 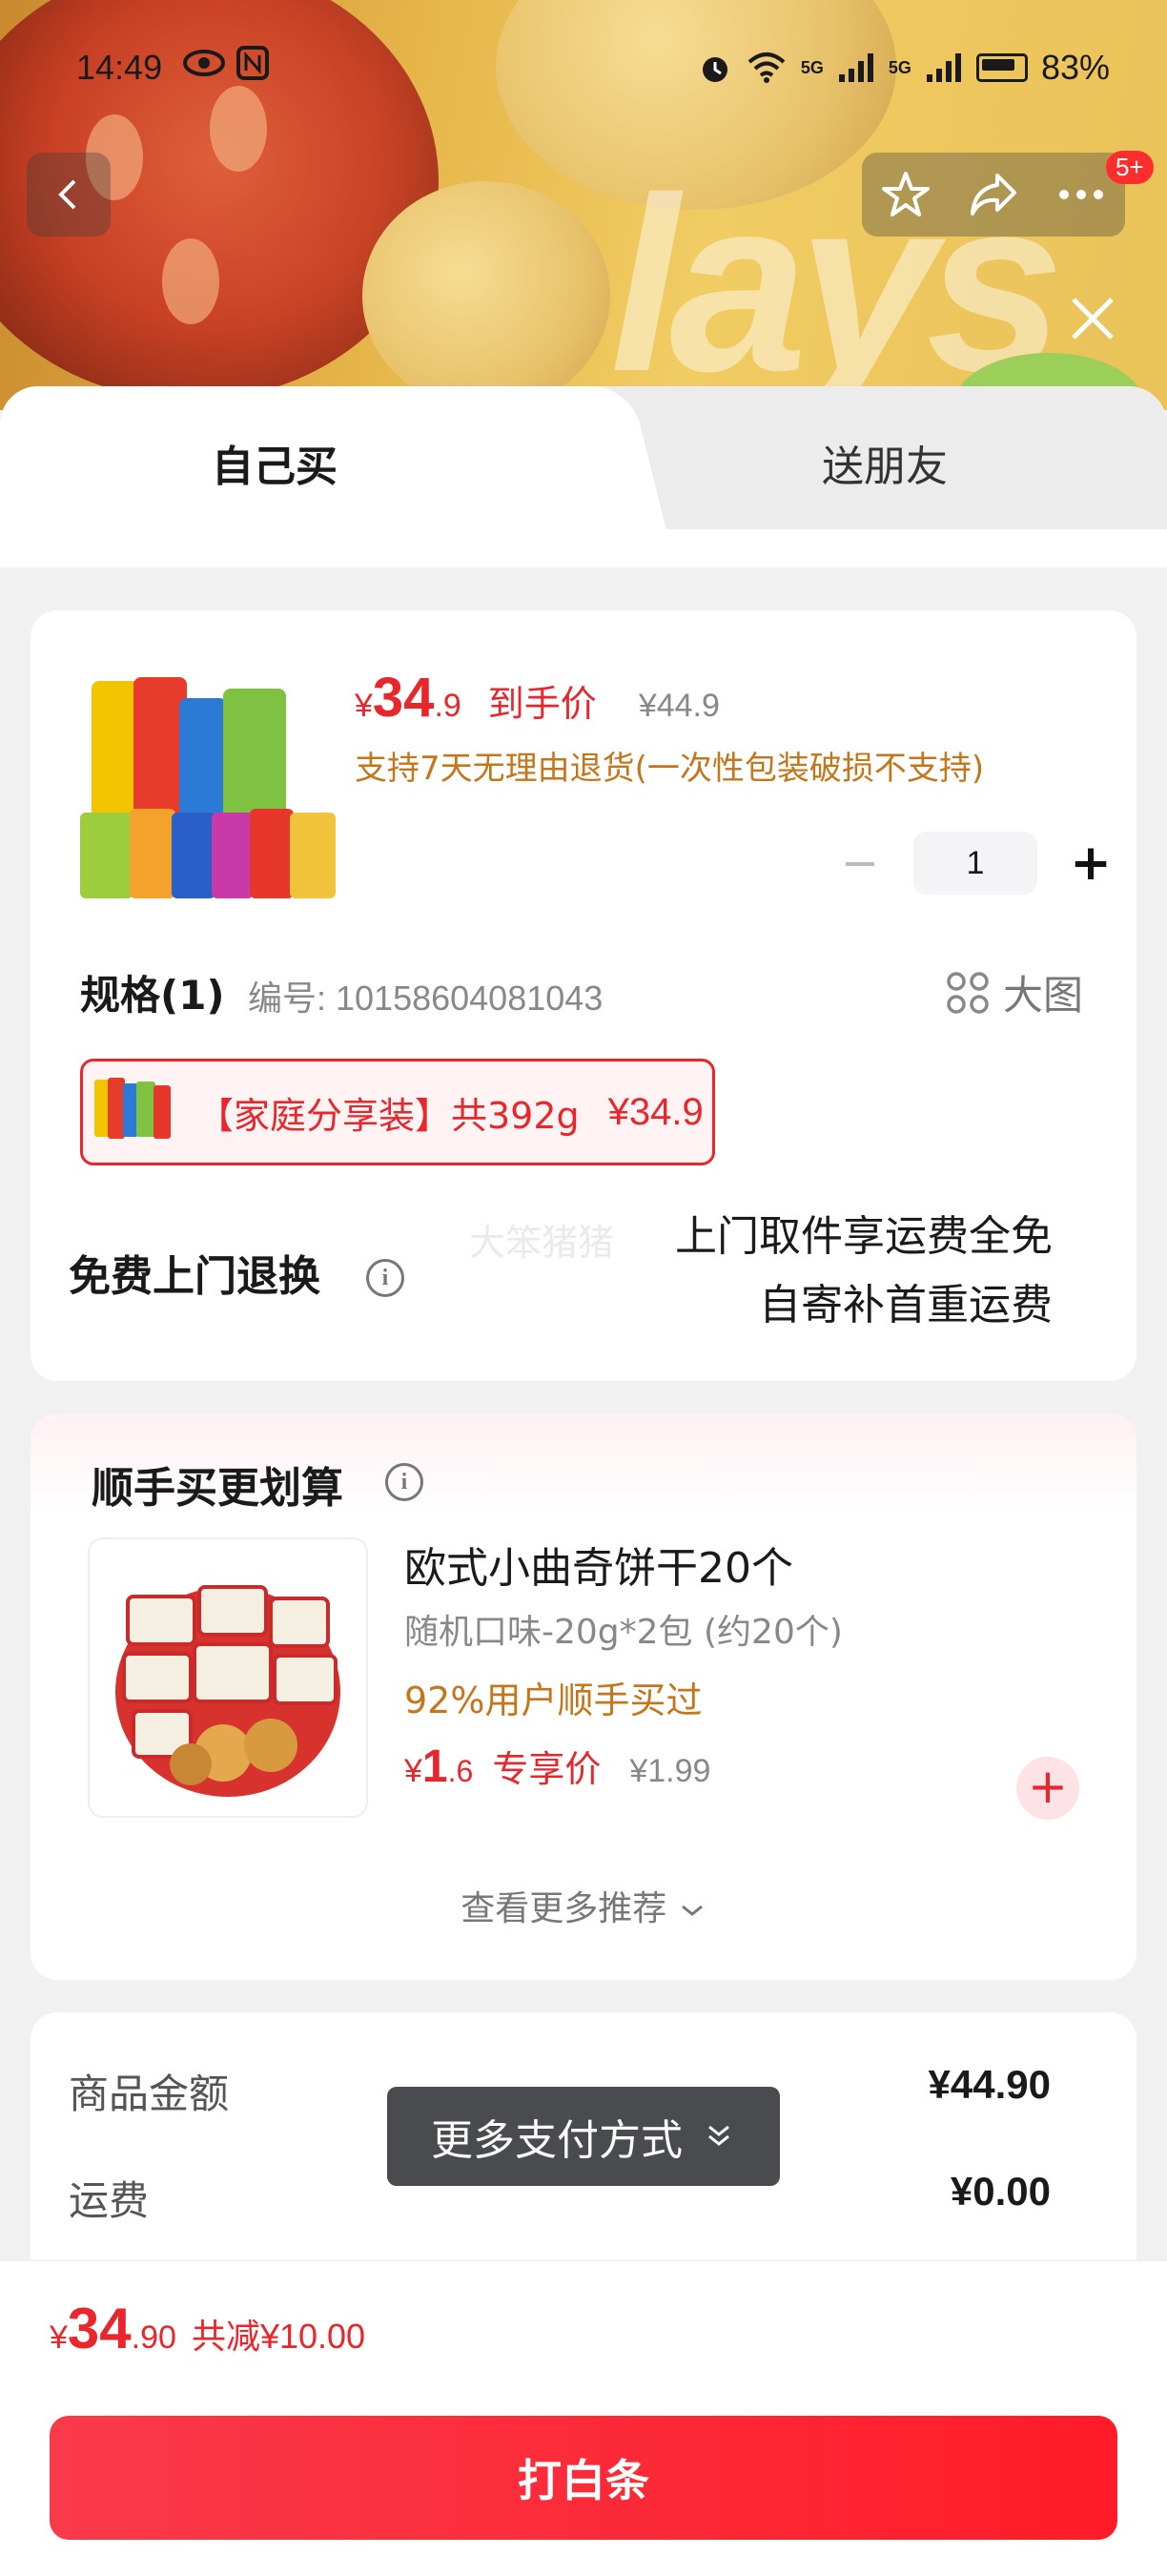 I want to click on product-code: 编号: 10158604081043, so click(x=426, y=998).